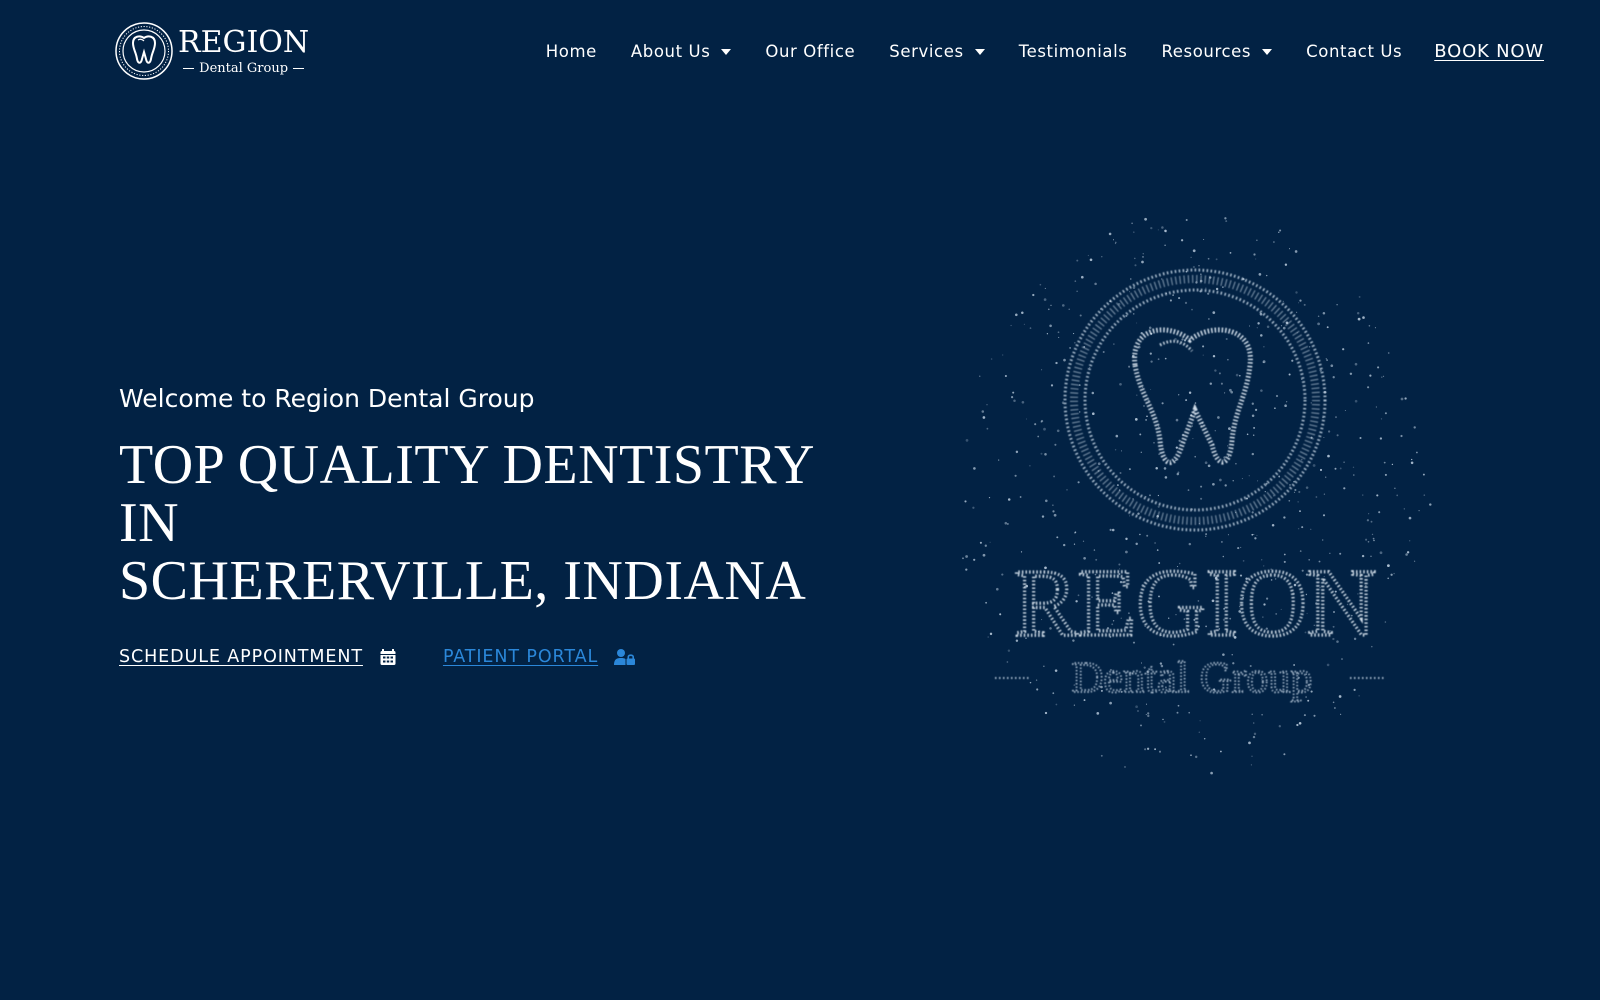 Image resolution: width=1600 pixels, height=1000 pixels. Describe the element at coordinates (214, 51) in the screenshot. I see `site-logo: REGION Dental Group` at that location.